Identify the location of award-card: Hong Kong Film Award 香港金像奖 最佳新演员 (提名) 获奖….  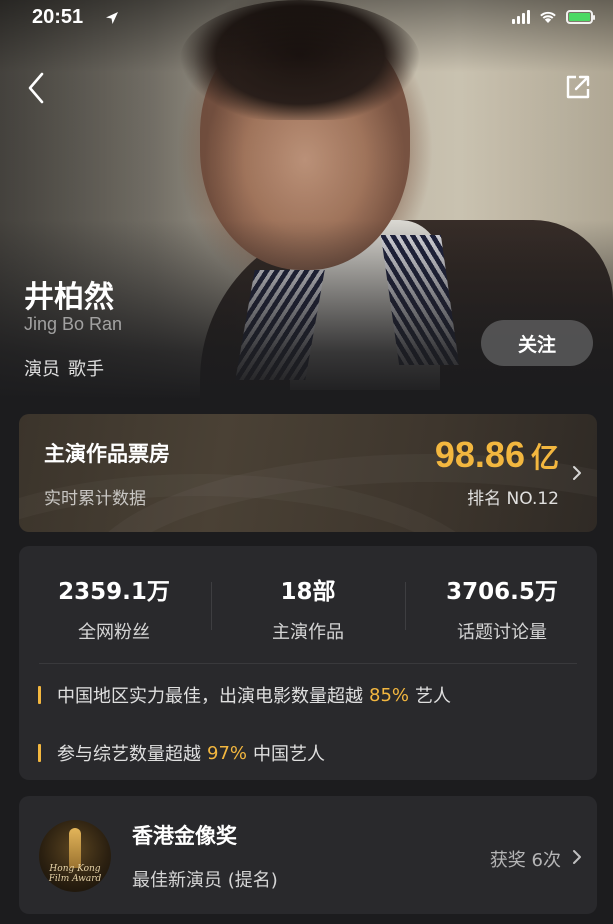
(308, 855).